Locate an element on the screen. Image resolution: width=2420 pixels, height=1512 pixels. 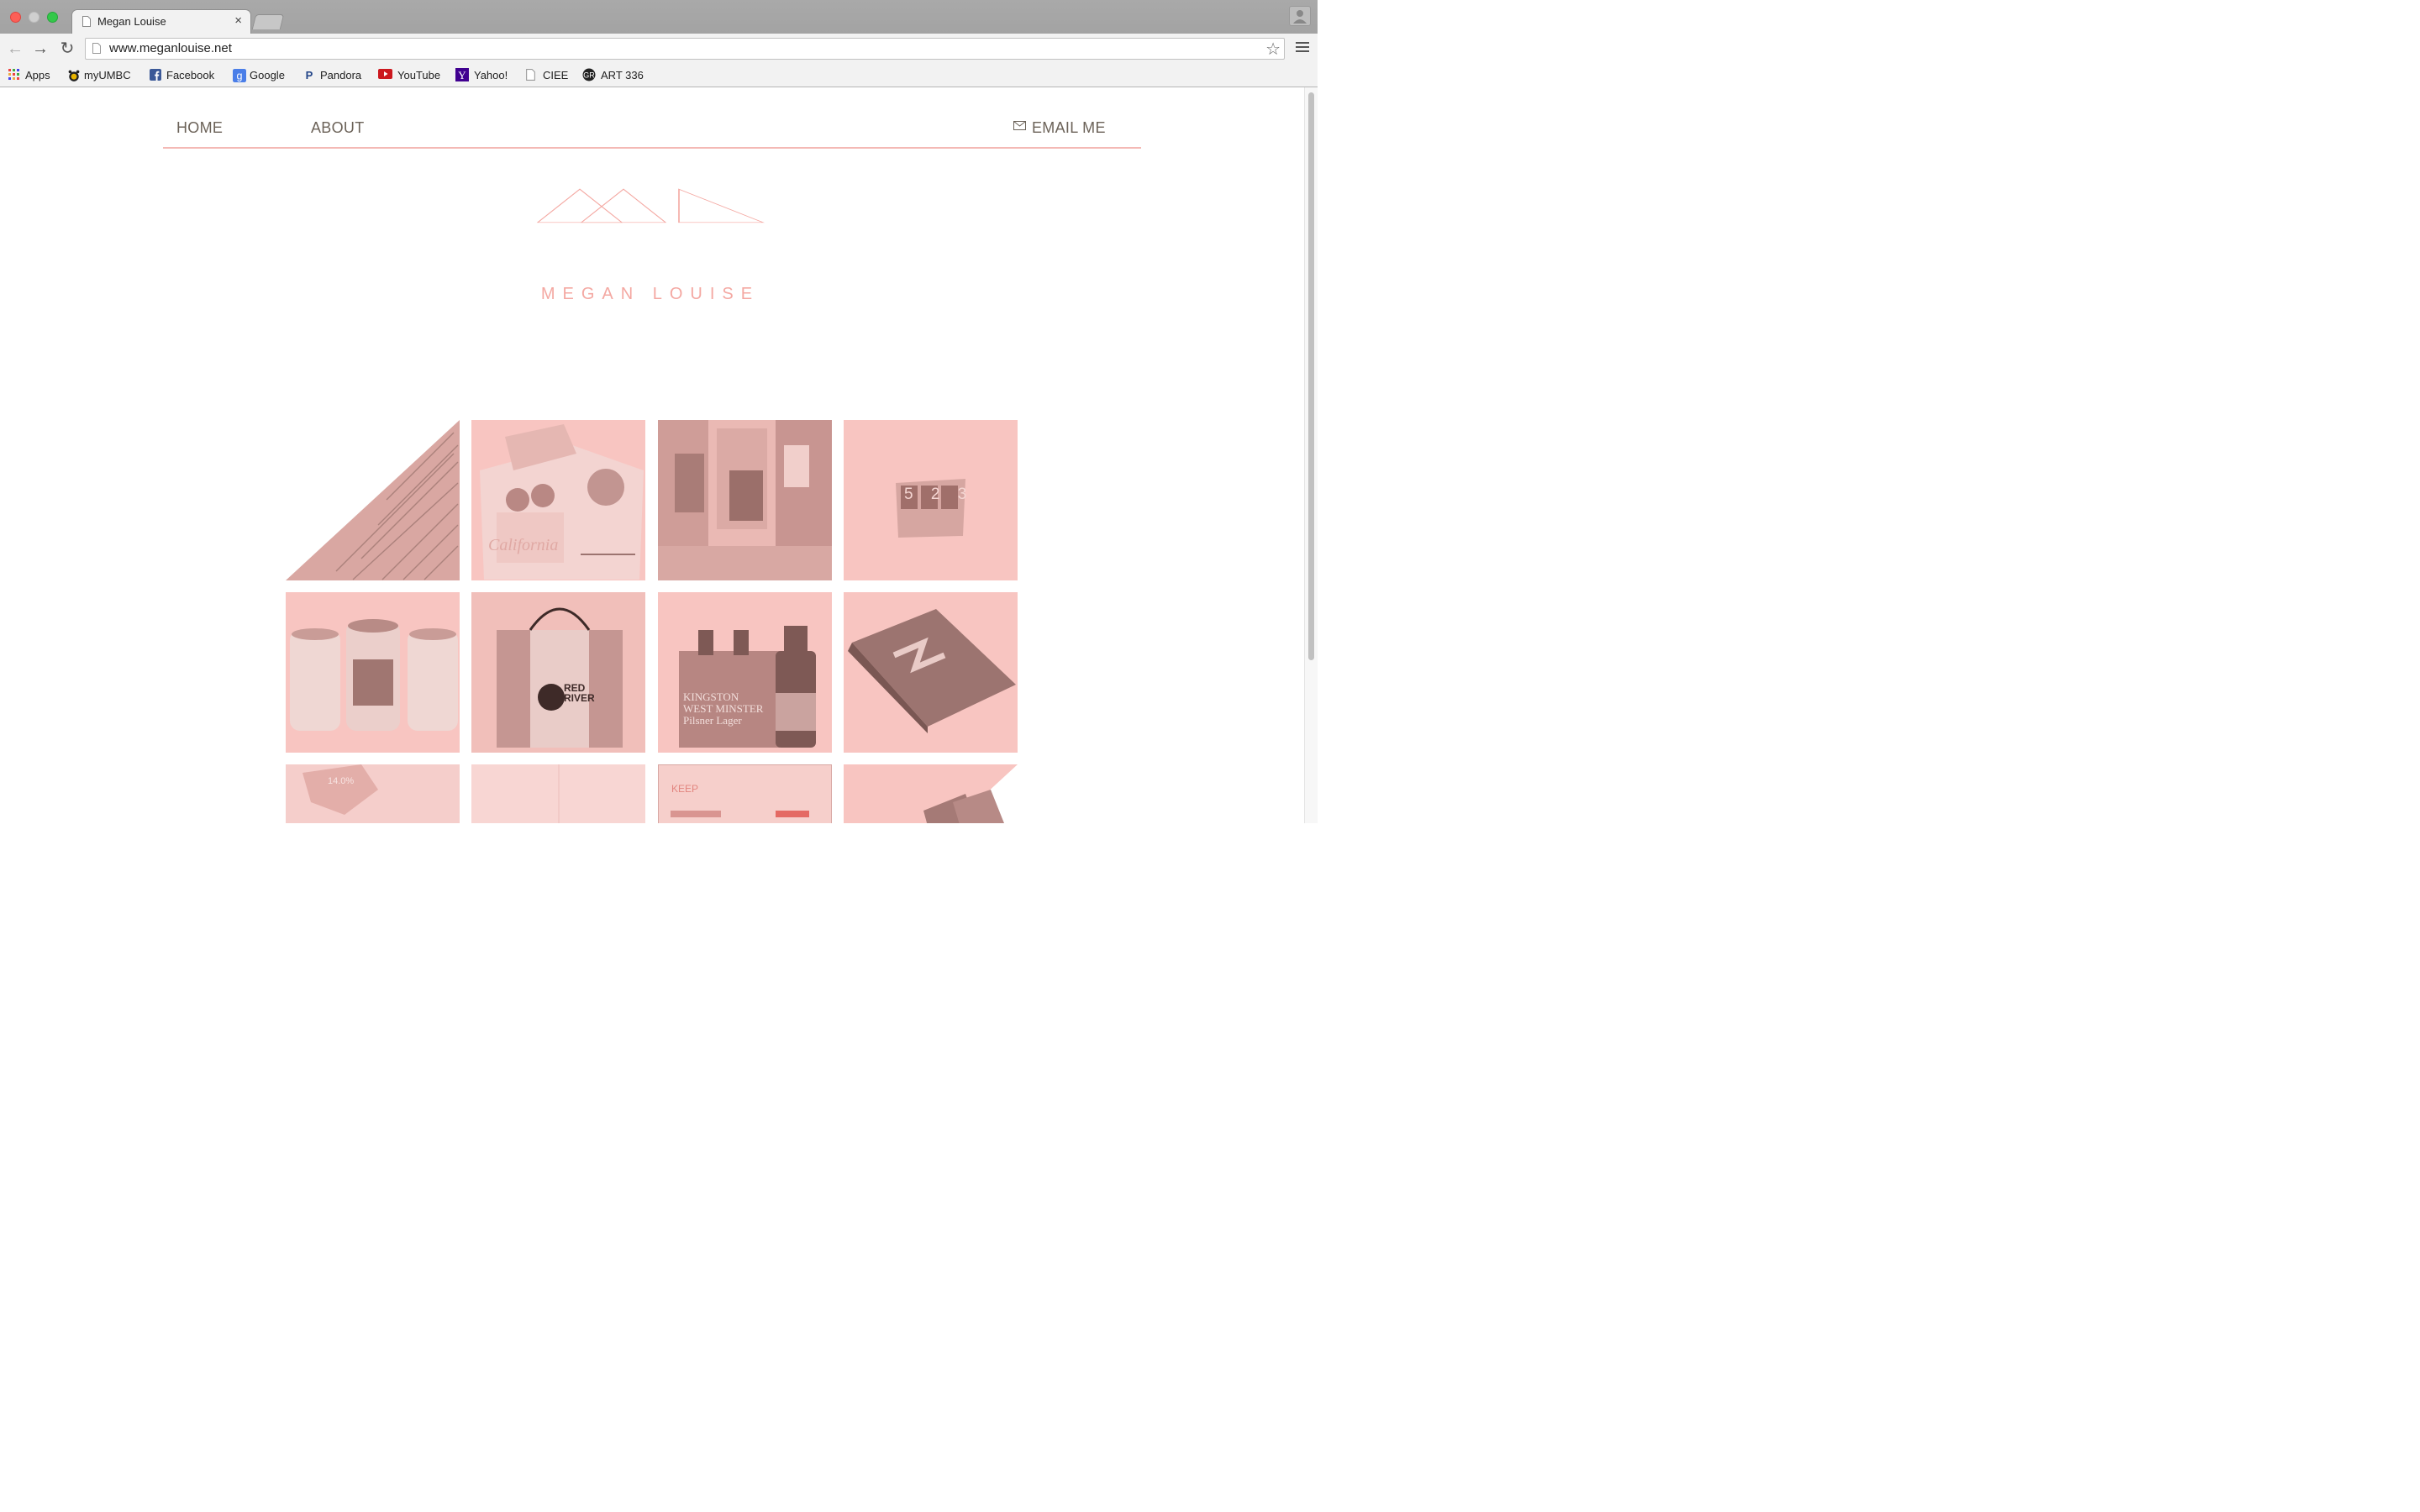
svg-text: Y is located at coordinates (462, 75).